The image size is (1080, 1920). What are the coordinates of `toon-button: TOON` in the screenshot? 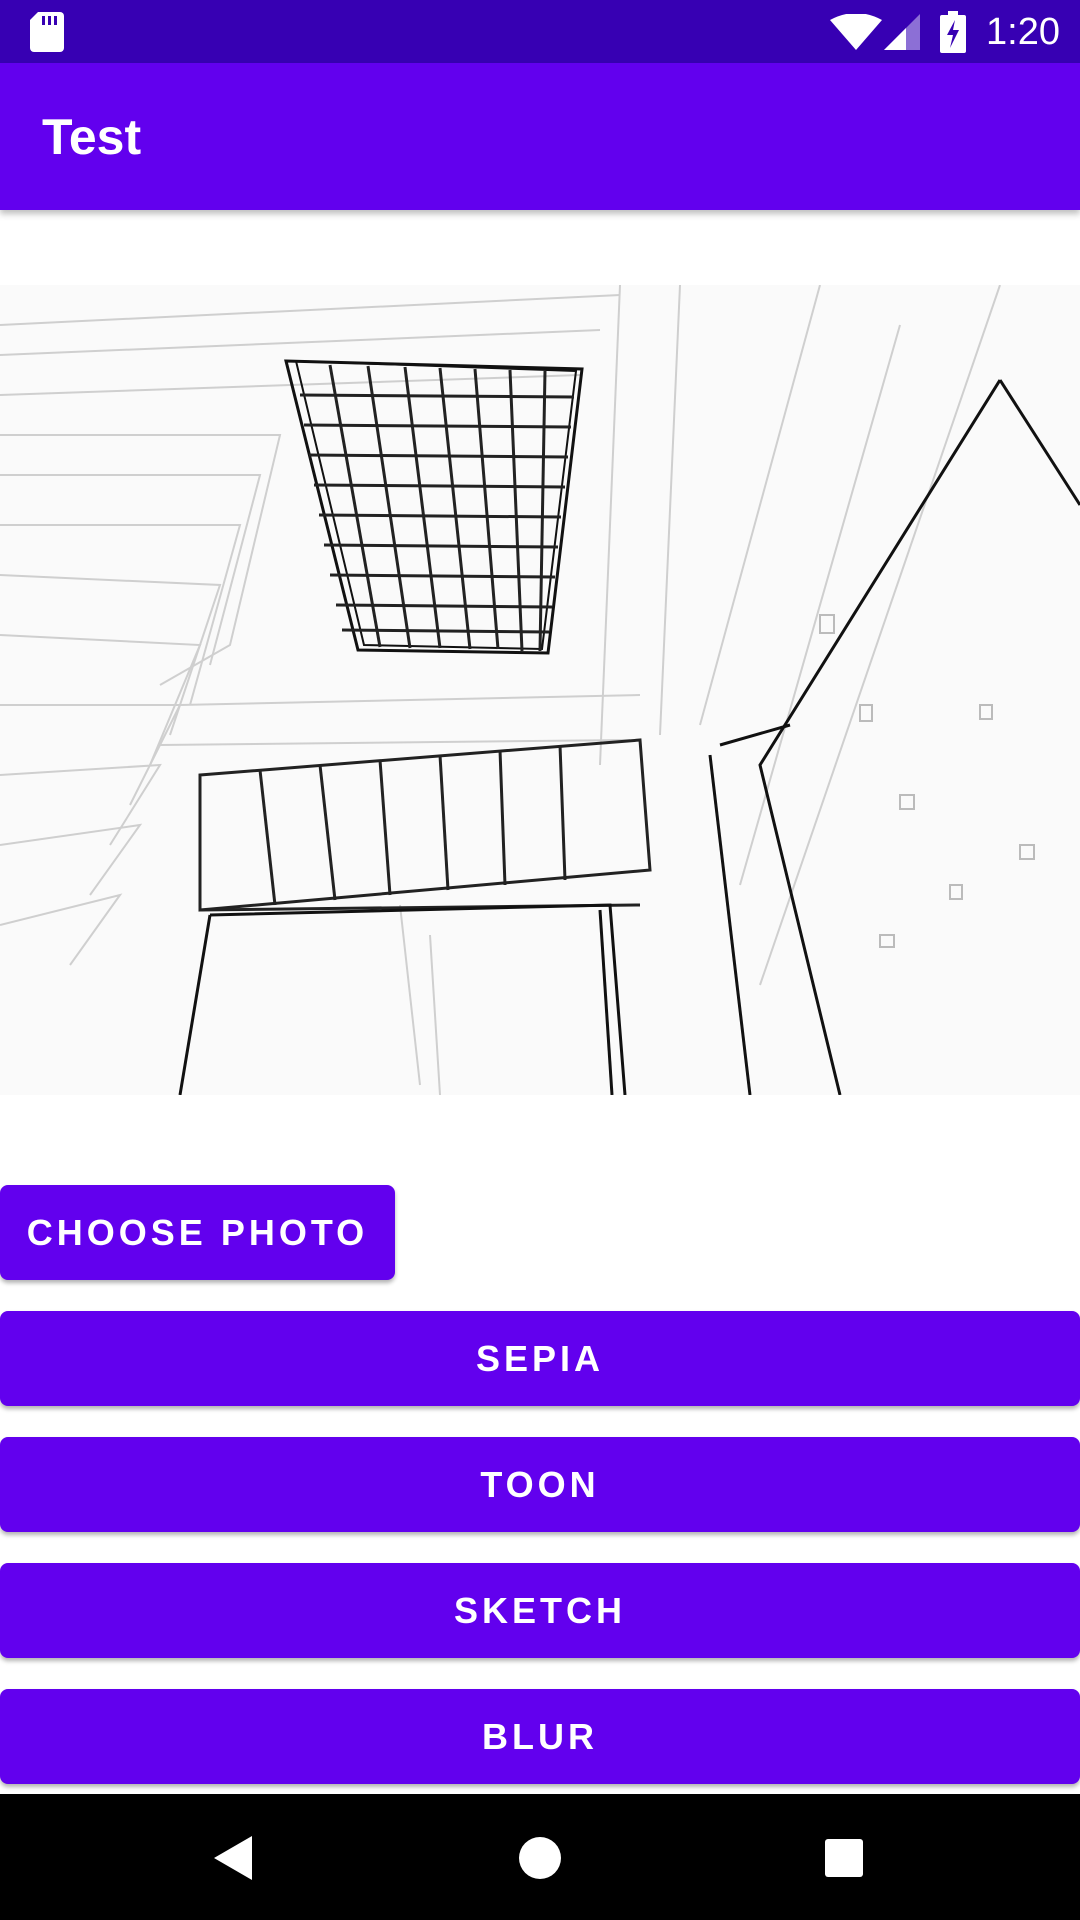 It's located at (540, 1484).